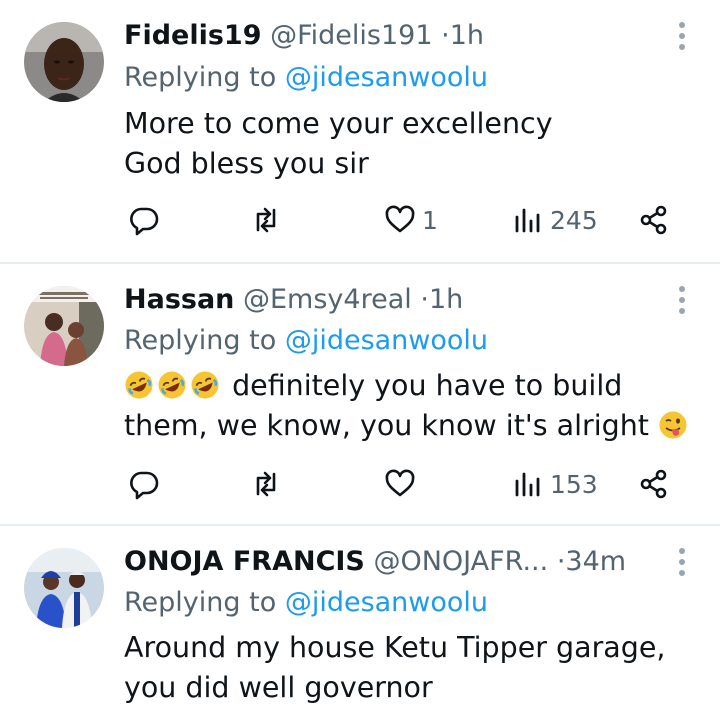 The image size is (720, 716). I want to click on avatar-person-photo, so click(64, 62).